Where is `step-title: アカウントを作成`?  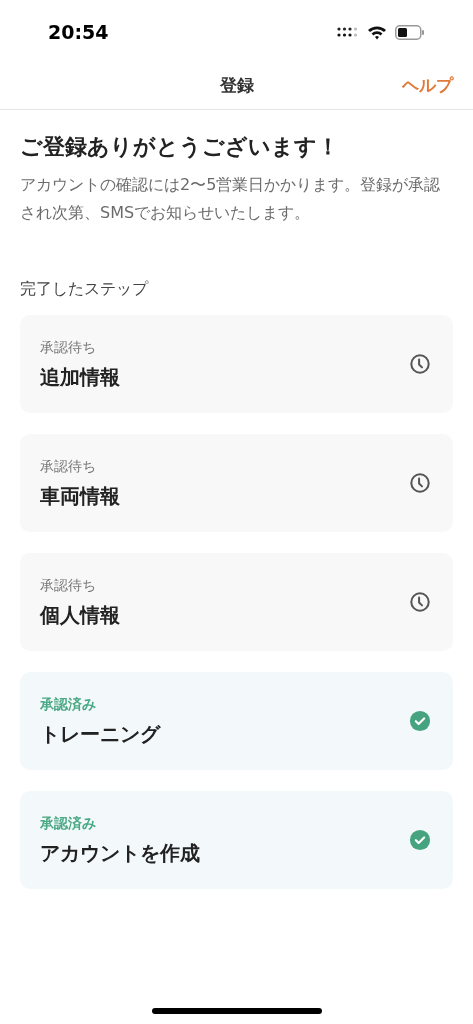
step-title: アカウントを作成 is located at coordinates (120, 853).